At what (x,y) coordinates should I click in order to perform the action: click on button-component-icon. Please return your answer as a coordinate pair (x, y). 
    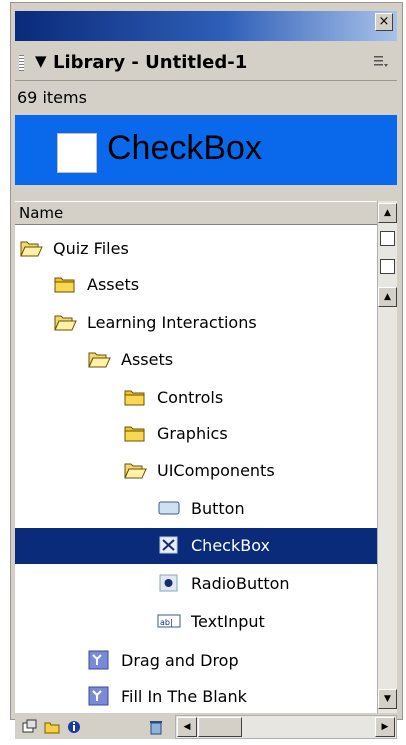
    Looking at the image, I should click on (169, 508).